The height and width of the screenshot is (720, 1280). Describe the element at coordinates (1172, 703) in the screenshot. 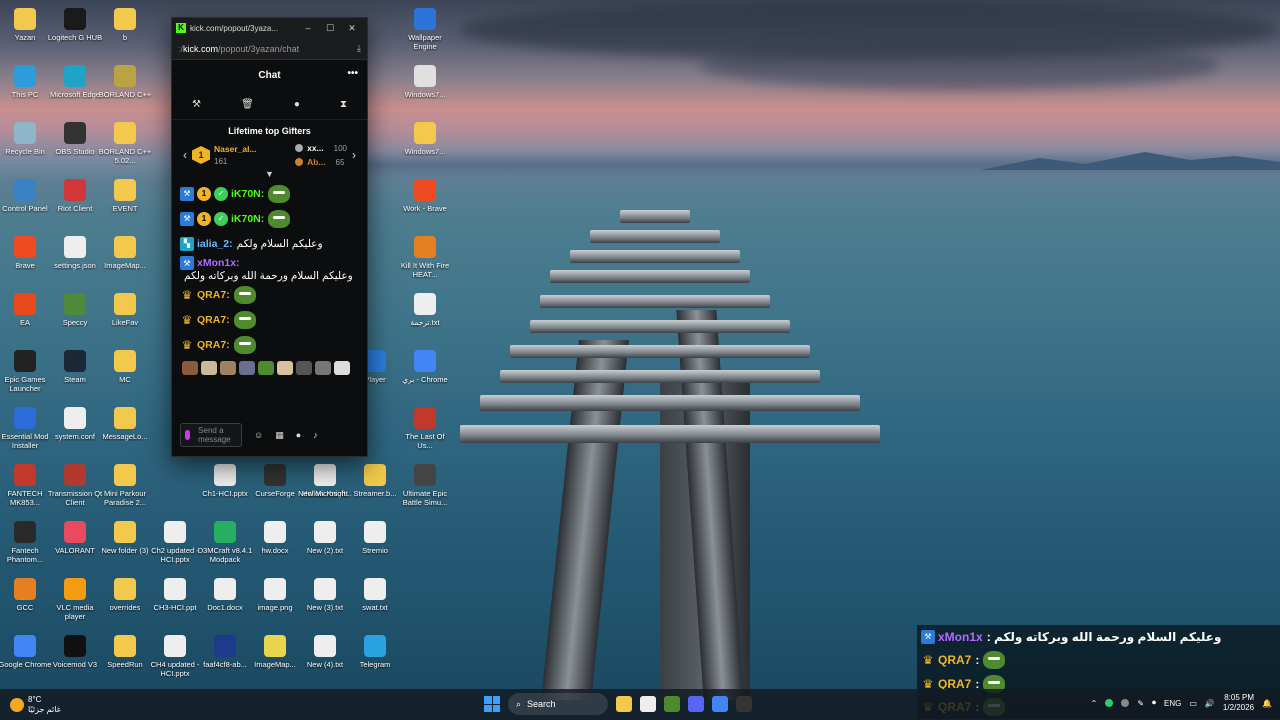

I see `lang-indicator: ENG` at that location.